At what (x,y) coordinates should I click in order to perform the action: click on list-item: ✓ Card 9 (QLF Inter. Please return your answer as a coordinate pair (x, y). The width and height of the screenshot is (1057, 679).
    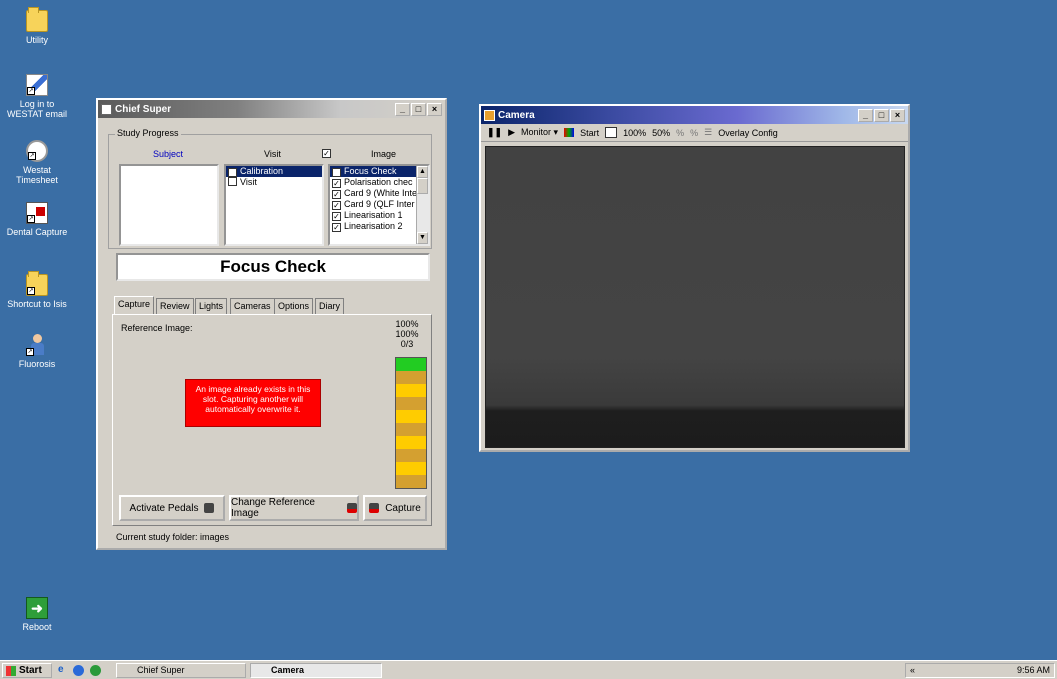
    Looking at the image, I should click on (379, 204).